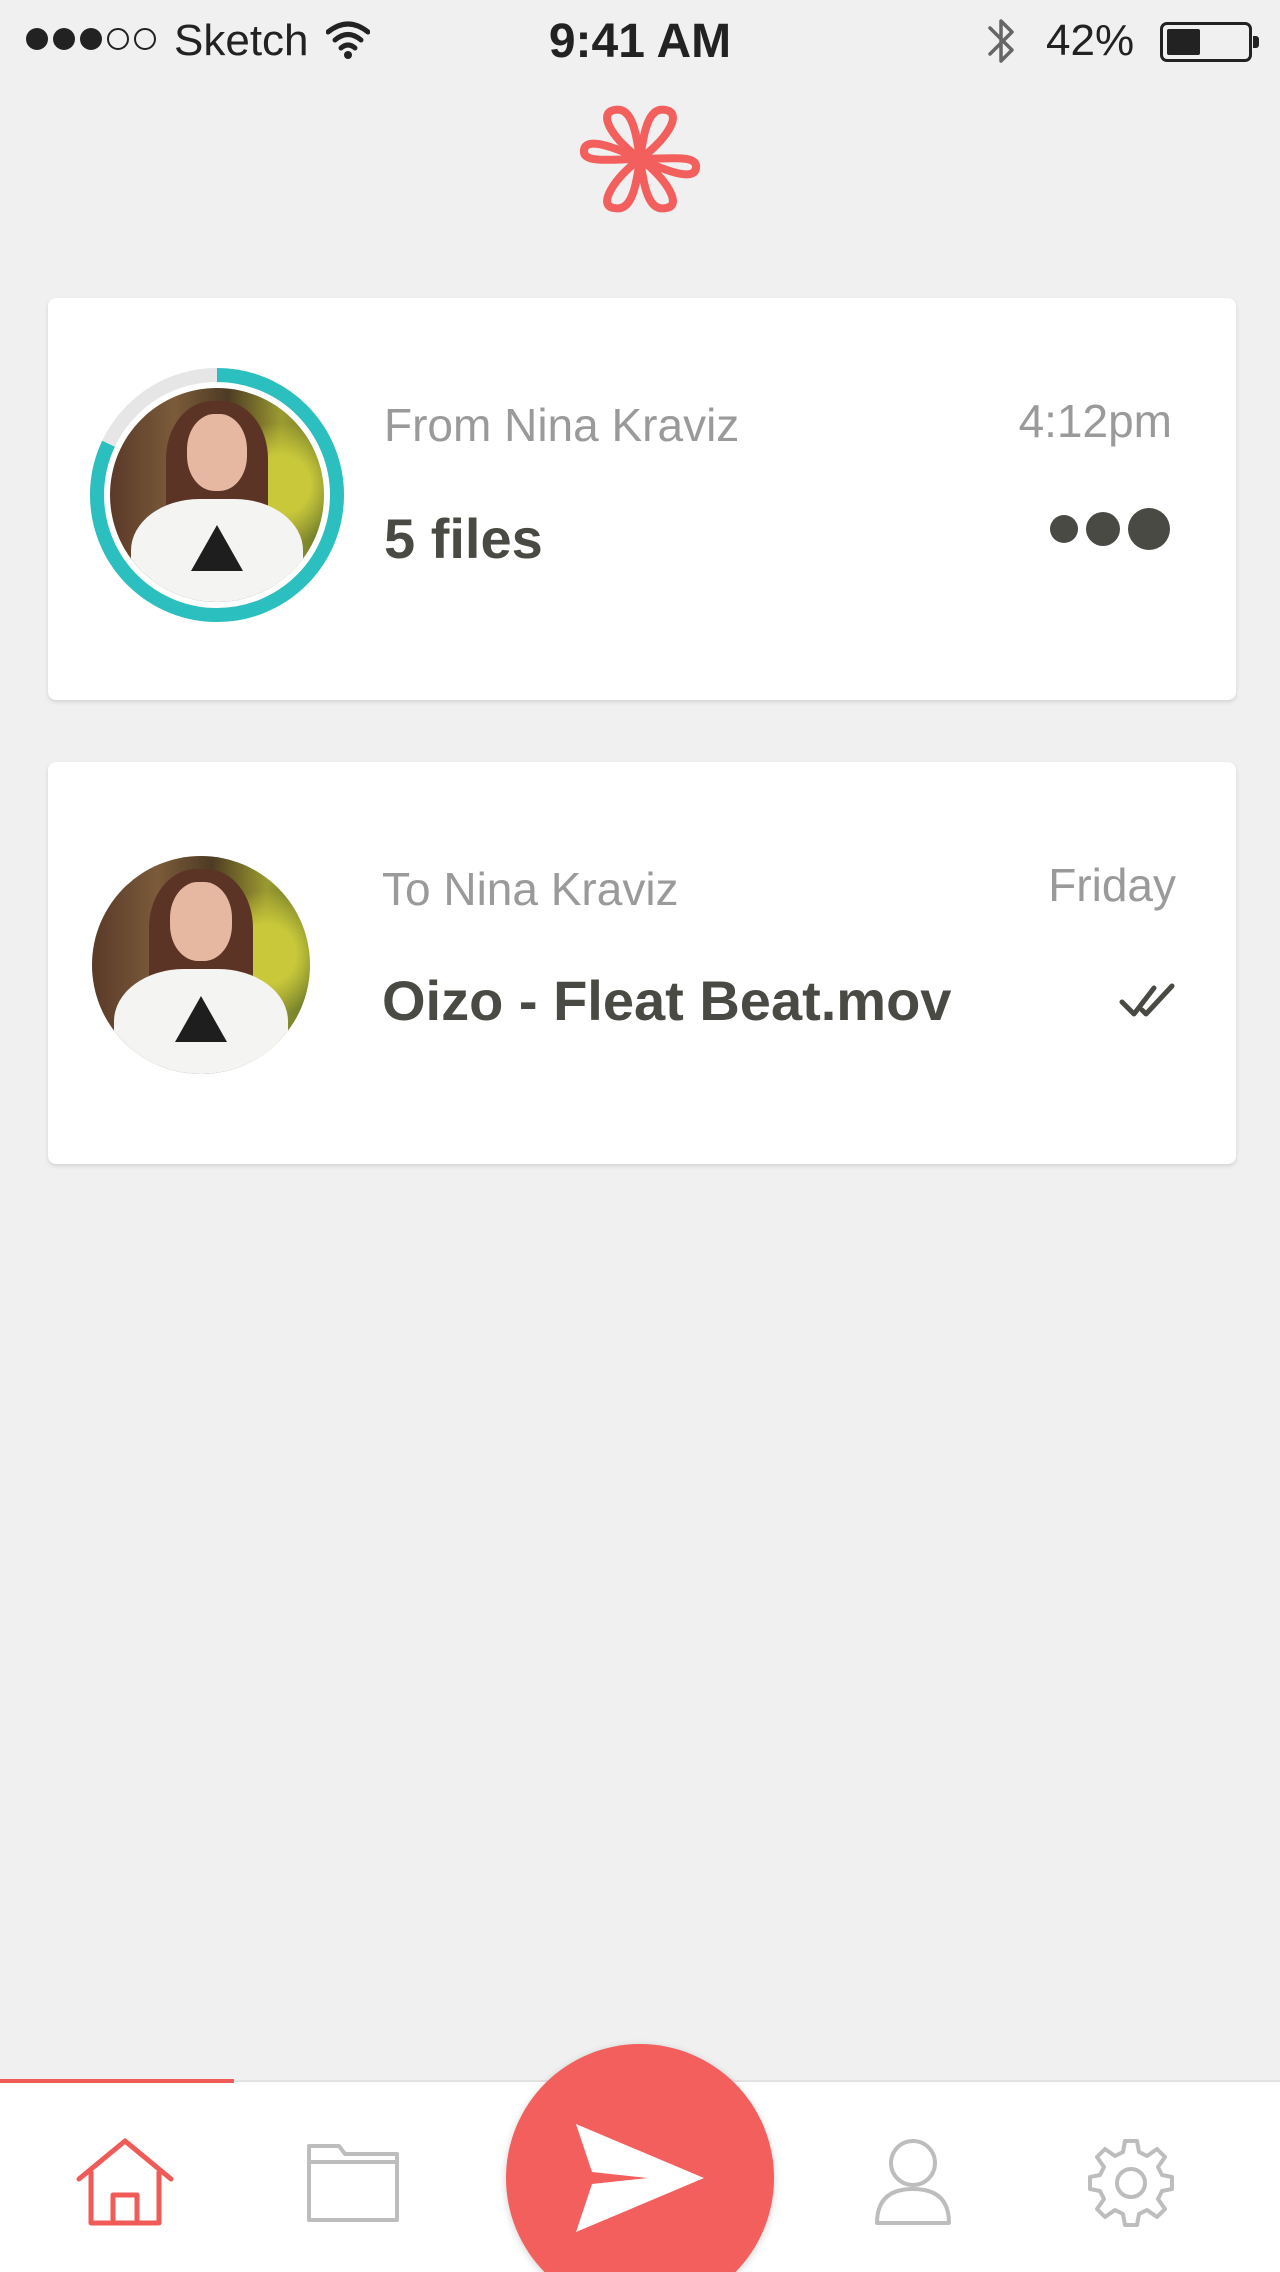  What do you see at coordinates (1112, 885) in the screenshot?
I see `transfer-time: Friday` at bounding box center [1112, 885].